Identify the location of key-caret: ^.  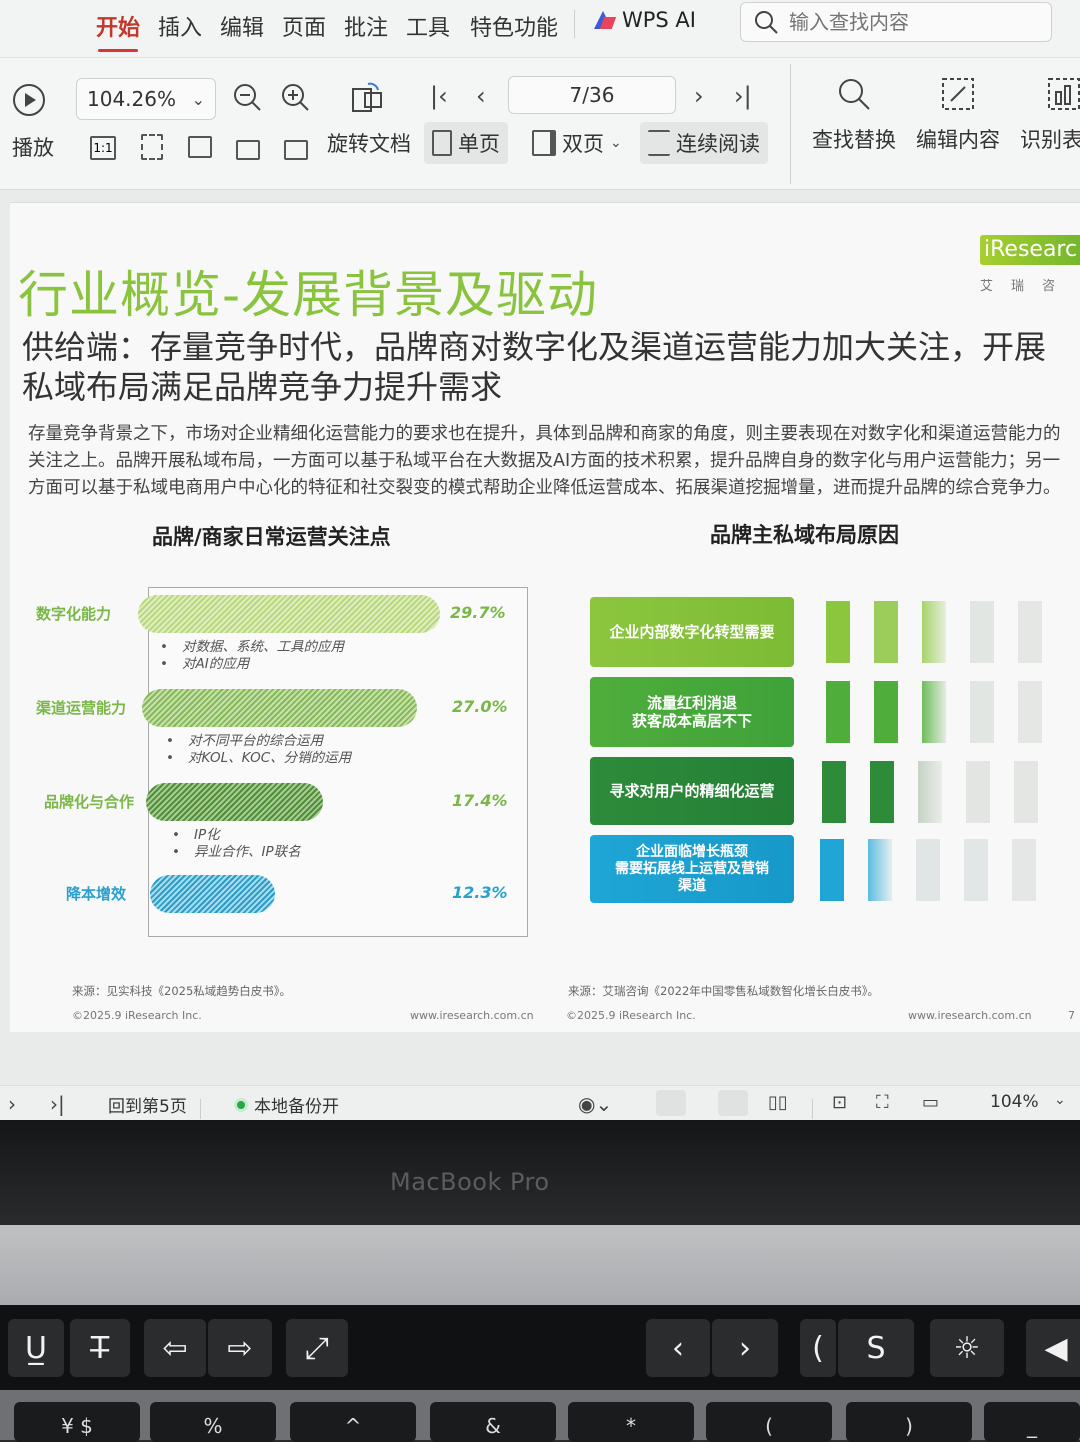
(353, 1422).